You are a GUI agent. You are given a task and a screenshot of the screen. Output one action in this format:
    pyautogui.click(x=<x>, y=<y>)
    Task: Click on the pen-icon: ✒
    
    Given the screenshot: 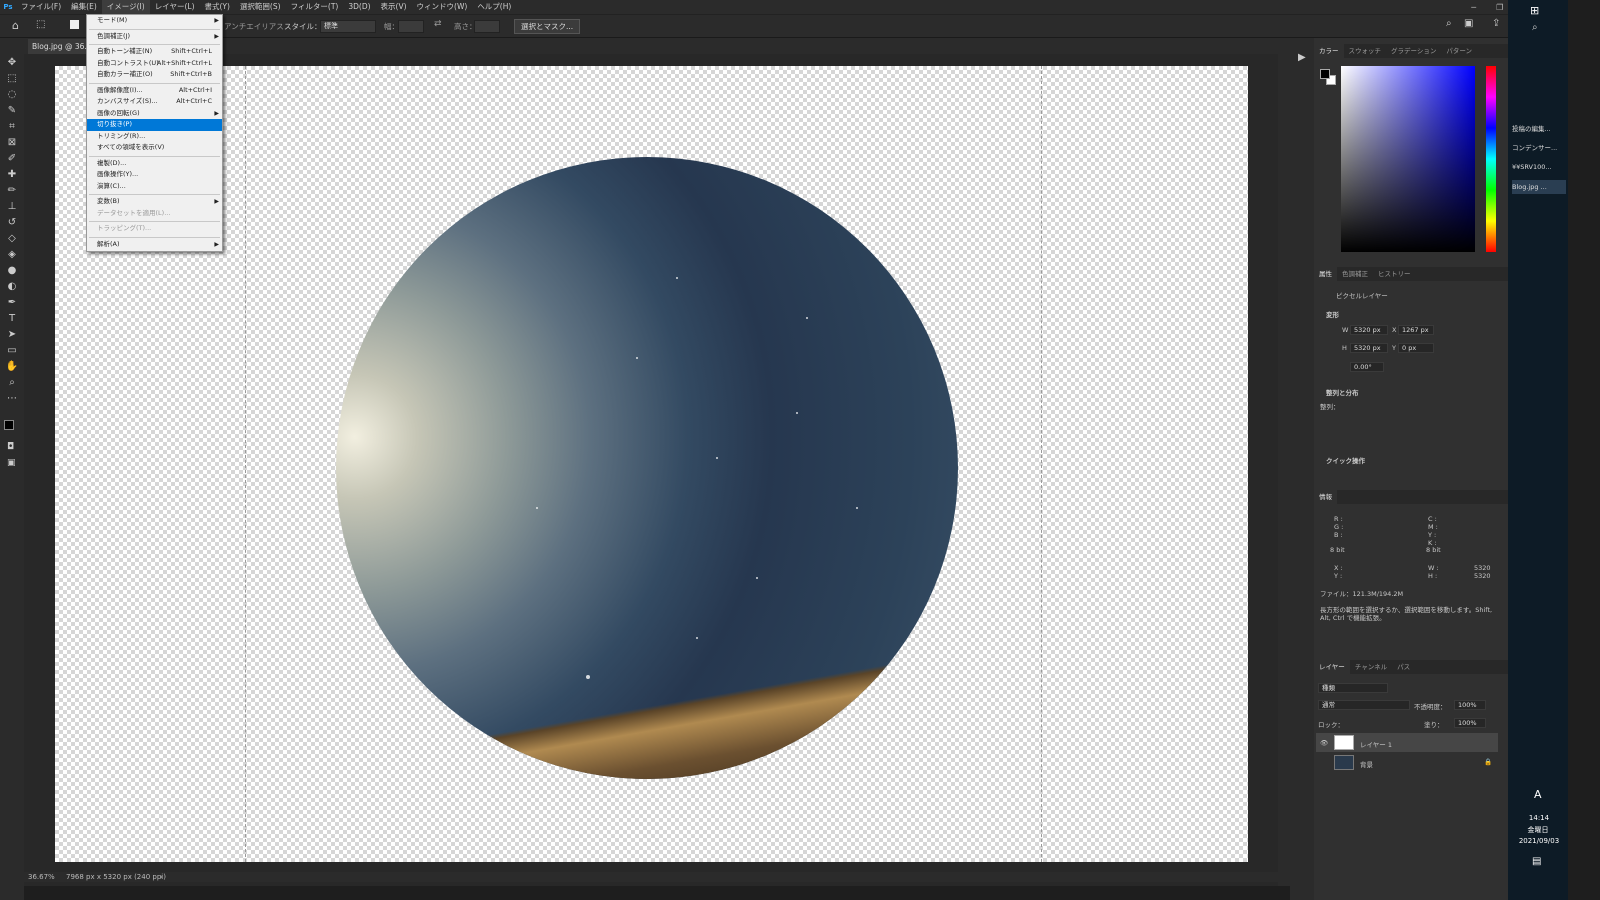 What is the action you would take?
    pyautogui.click(x=12, y=302)
    